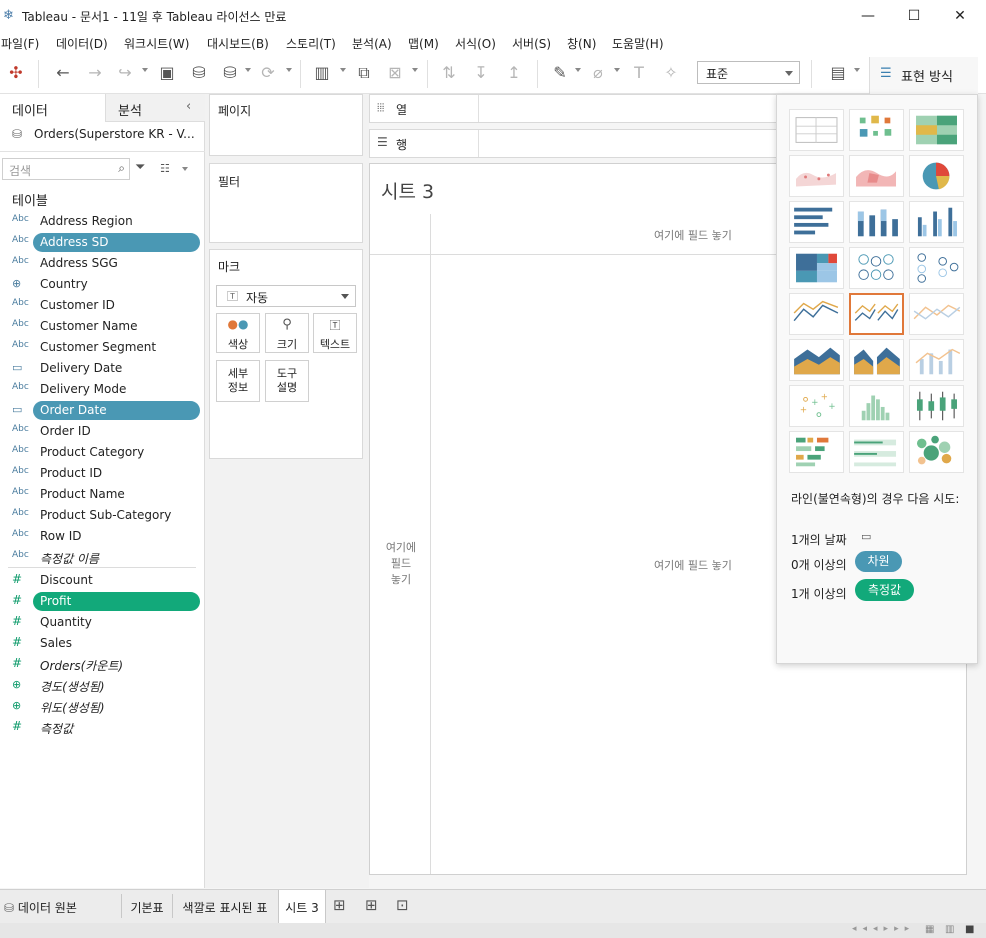 The image size is (986, 938). I want to click on clear-sheet-icon: ⊠, so click(395, 73).